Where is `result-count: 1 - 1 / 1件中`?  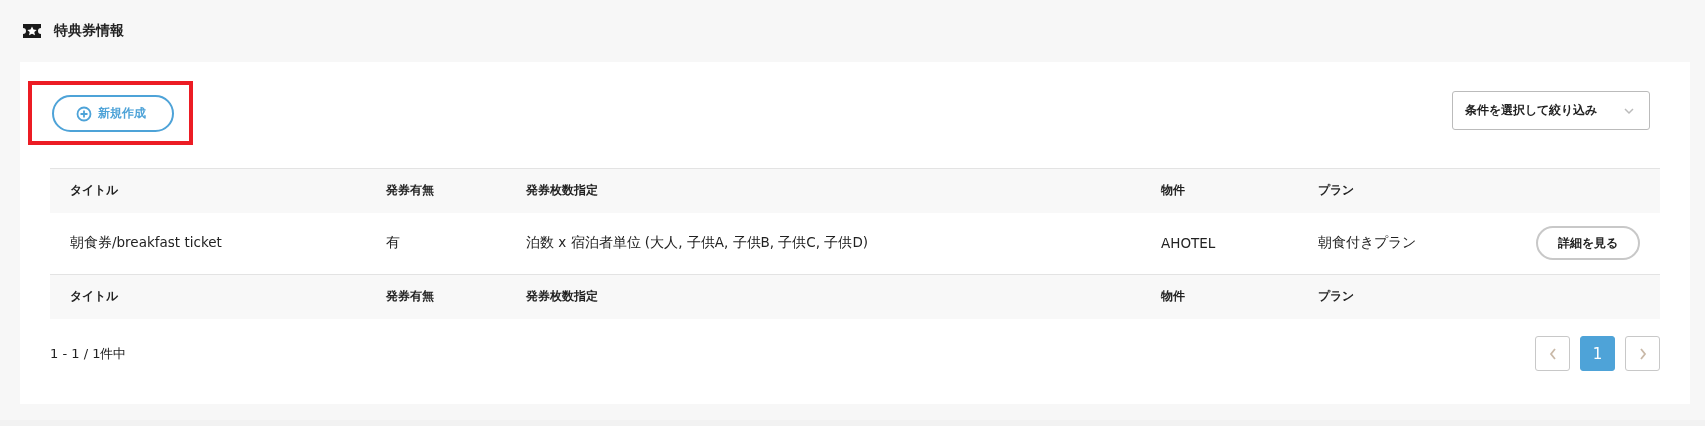 result-count: 1 - 1 / 1件中 is located at coordinates (88, 353).